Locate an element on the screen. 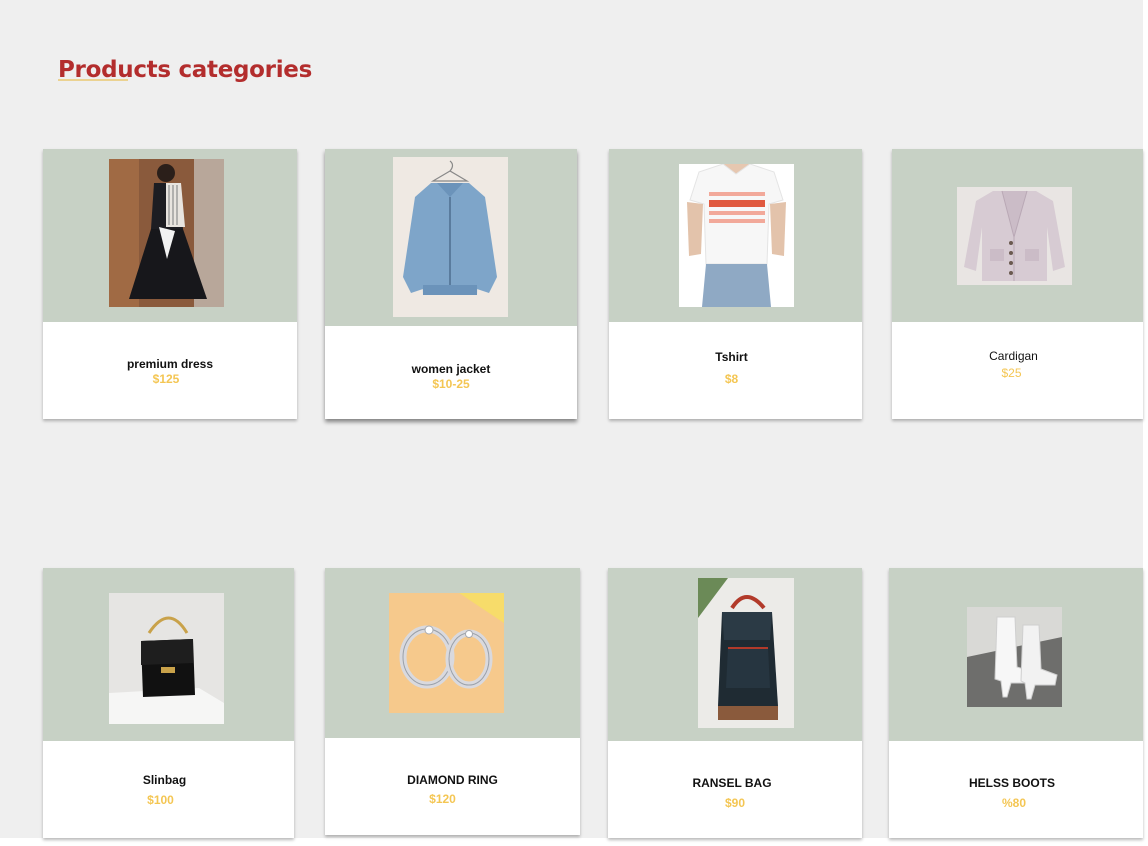 Image resolution: width=1148 pixels, height=846 pixels. product-card-diamond-ring: DIAMOND RING $120 is located at coordinates (452, 701).